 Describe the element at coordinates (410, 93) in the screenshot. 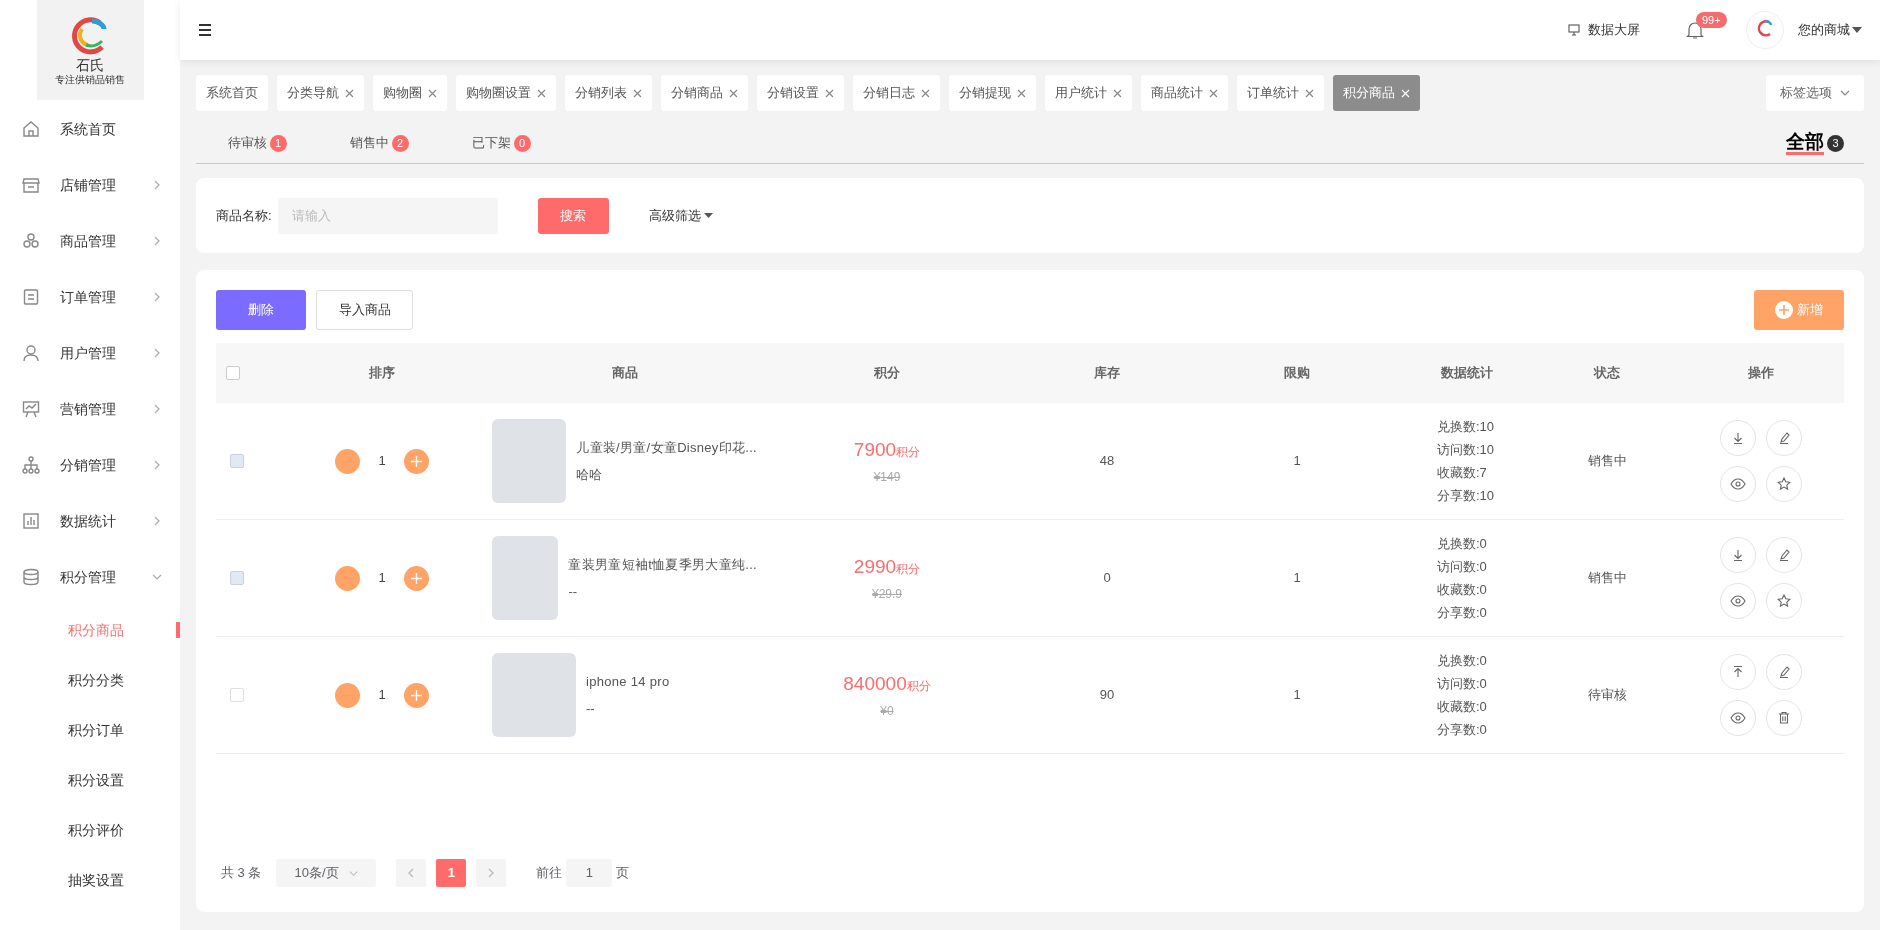

I see `page-tag: 购物圈` at that location.